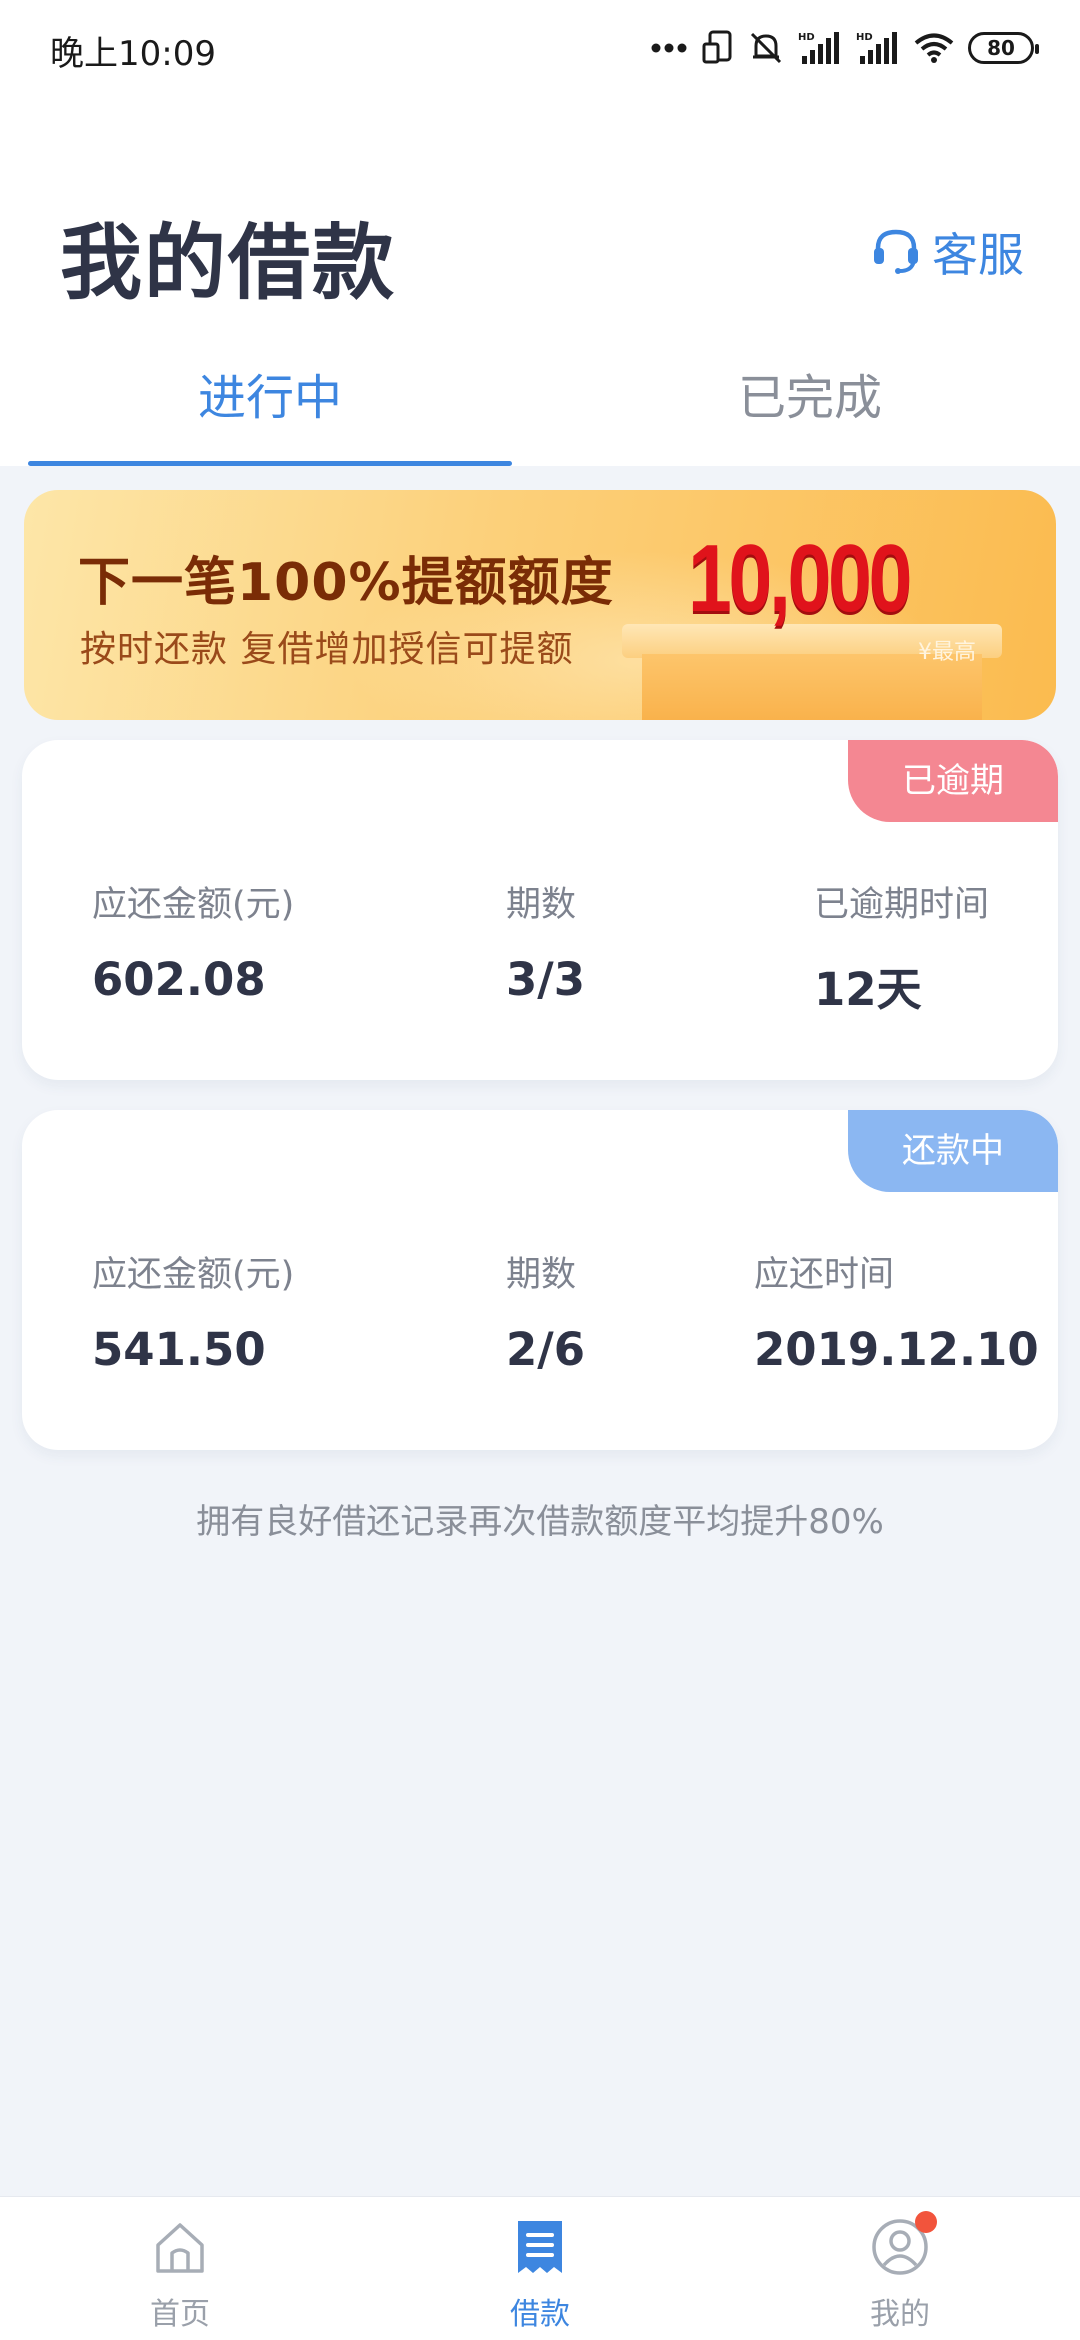  What do you see at coordinates (133, 54) in the screenshot?
I see `status-time: 晚上10:09` at bounding box center [133, 54].